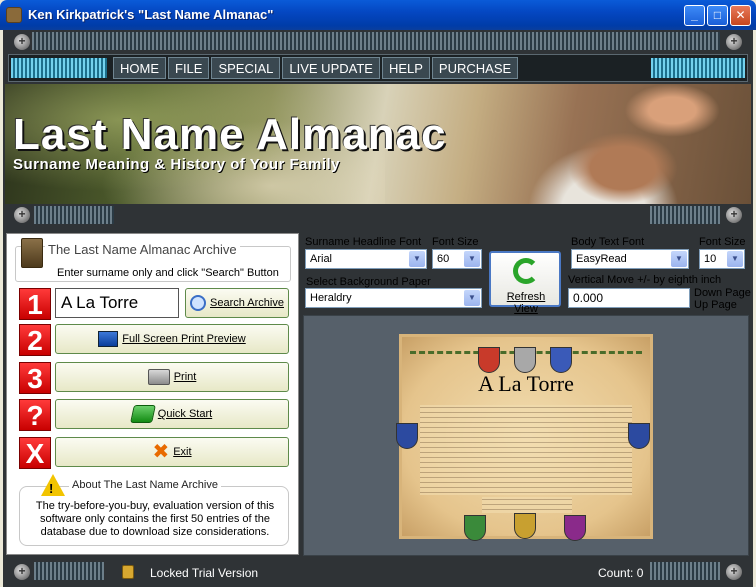 Image resolution: width=756 pixels, height=587 pixels. Describe the element at coordinates (608, 242) in the screenshot. I see `body-font-label: Body Text Font` at that location.